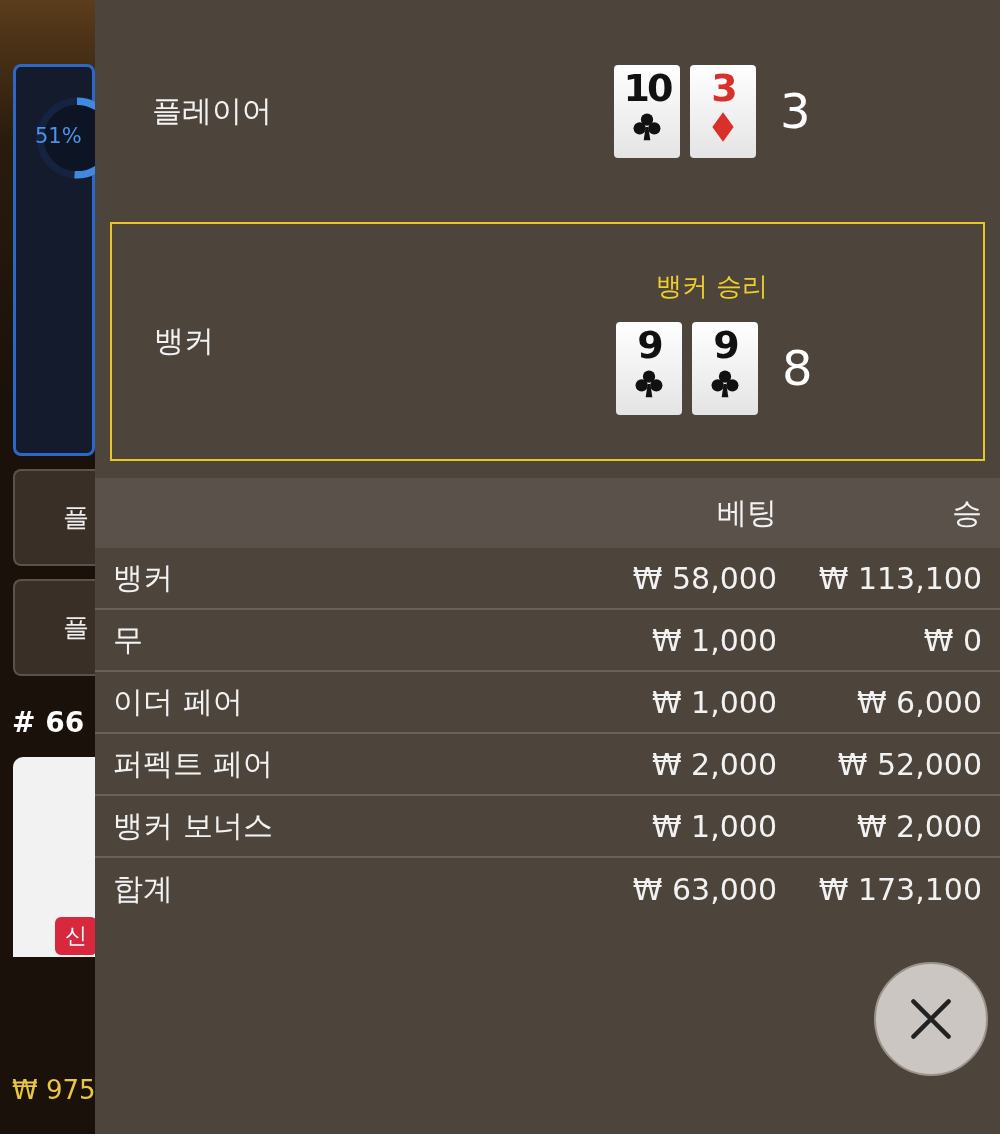 The width and height of the screenshot is (1000, 1134). What do you see at coordinates (712, 286) in the screenshot?
I see `result-label: 뱅커 승리` at bounding box center [712, 286].